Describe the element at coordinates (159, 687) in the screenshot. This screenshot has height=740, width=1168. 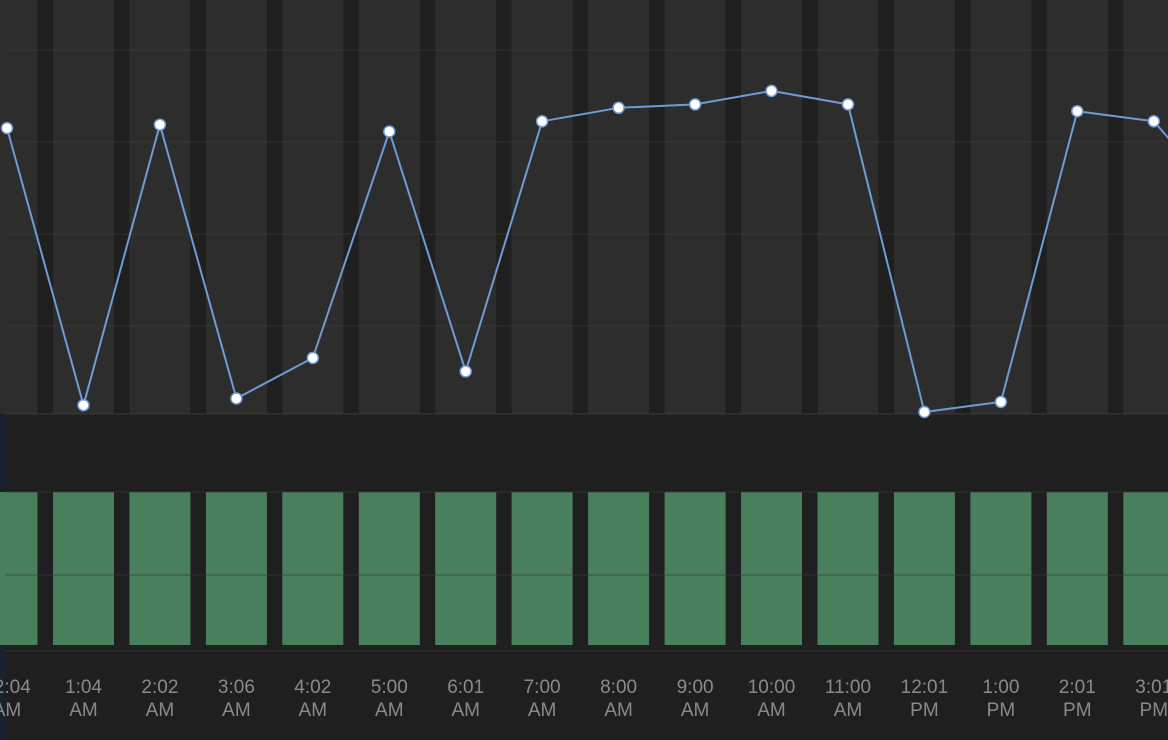
I see `x-tick-label: 2:02` at that location.